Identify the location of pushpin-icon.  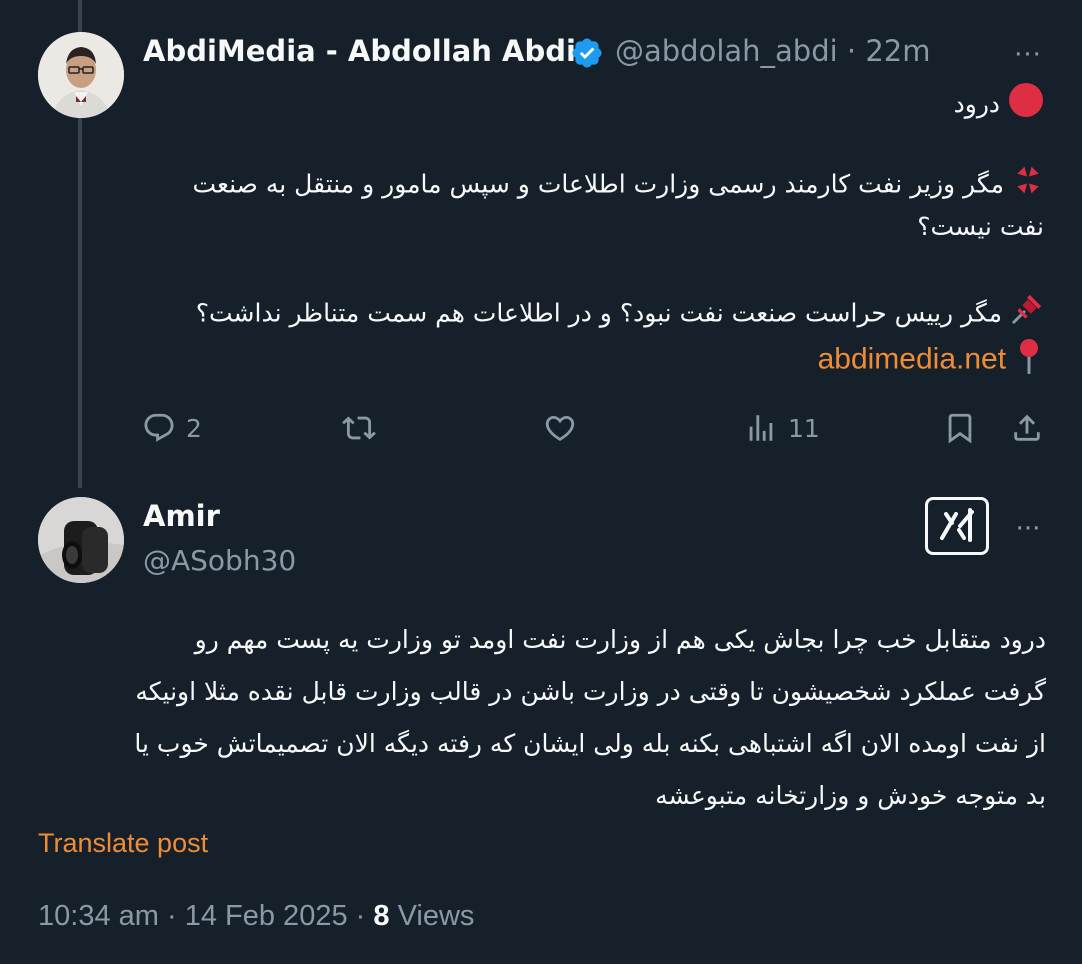
(1027, 314).